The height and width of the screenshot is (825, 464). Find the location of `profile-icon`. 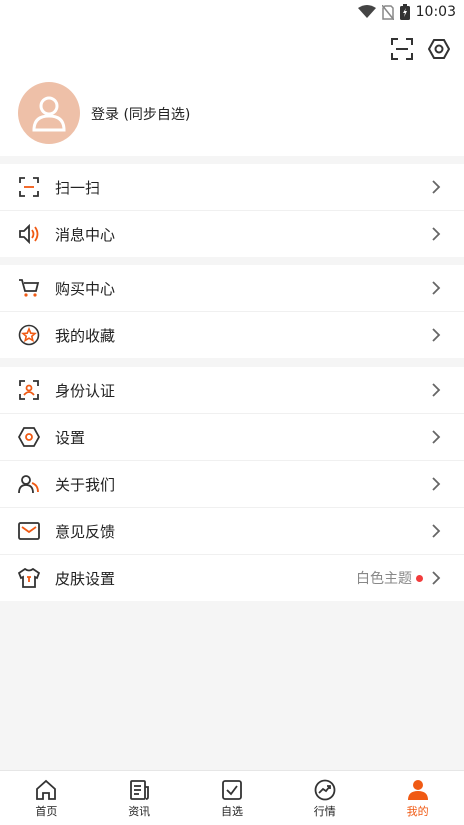

profile-icon is located at coordinates (417, 790).